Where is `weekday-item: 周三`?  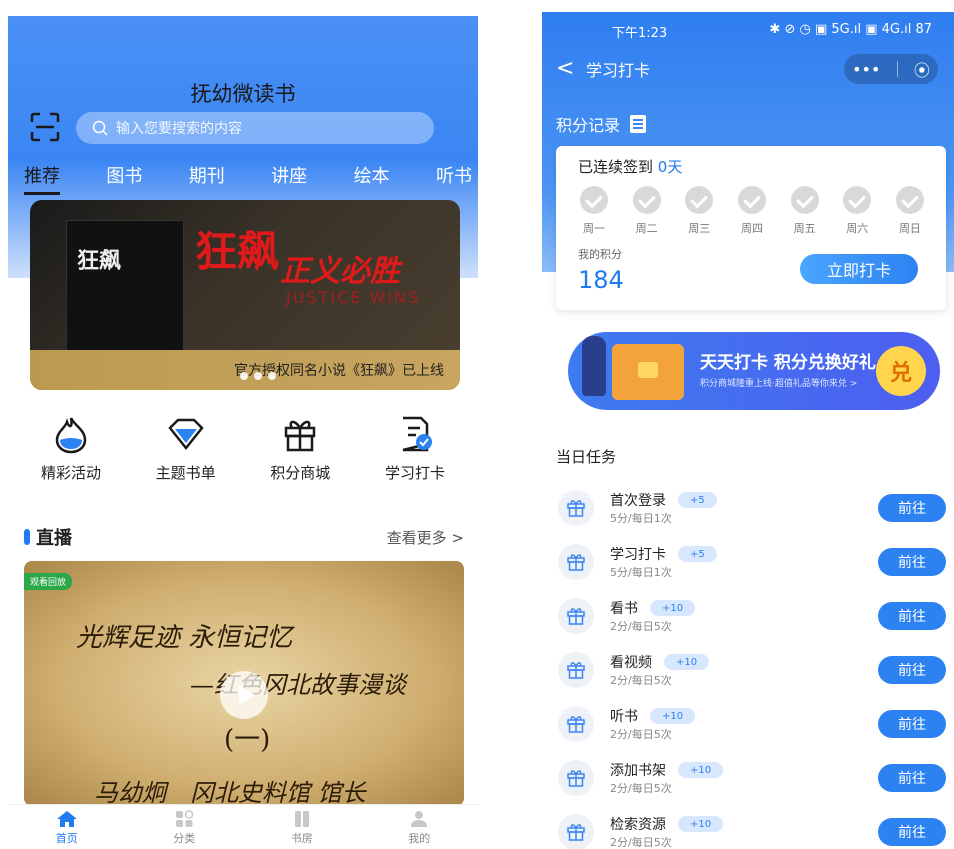 weekday-item: 周三 is located at coordinates (699, 211).